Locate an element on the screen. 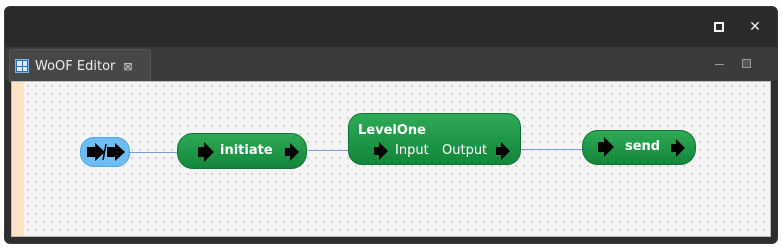  close-icon: ✕ is located at coordinates (755, 27).